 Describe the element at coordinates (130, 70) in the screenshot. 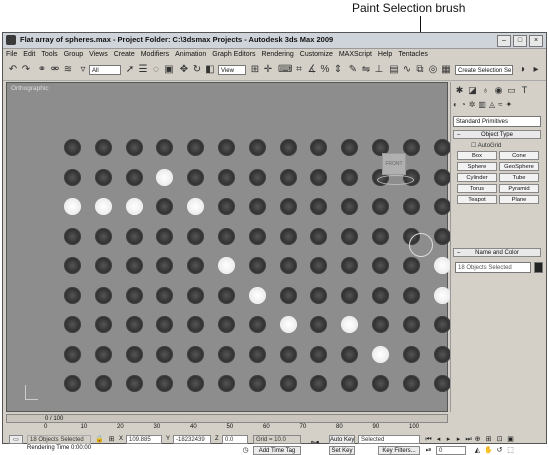

I see `select-object-icon: ➚` at that location.